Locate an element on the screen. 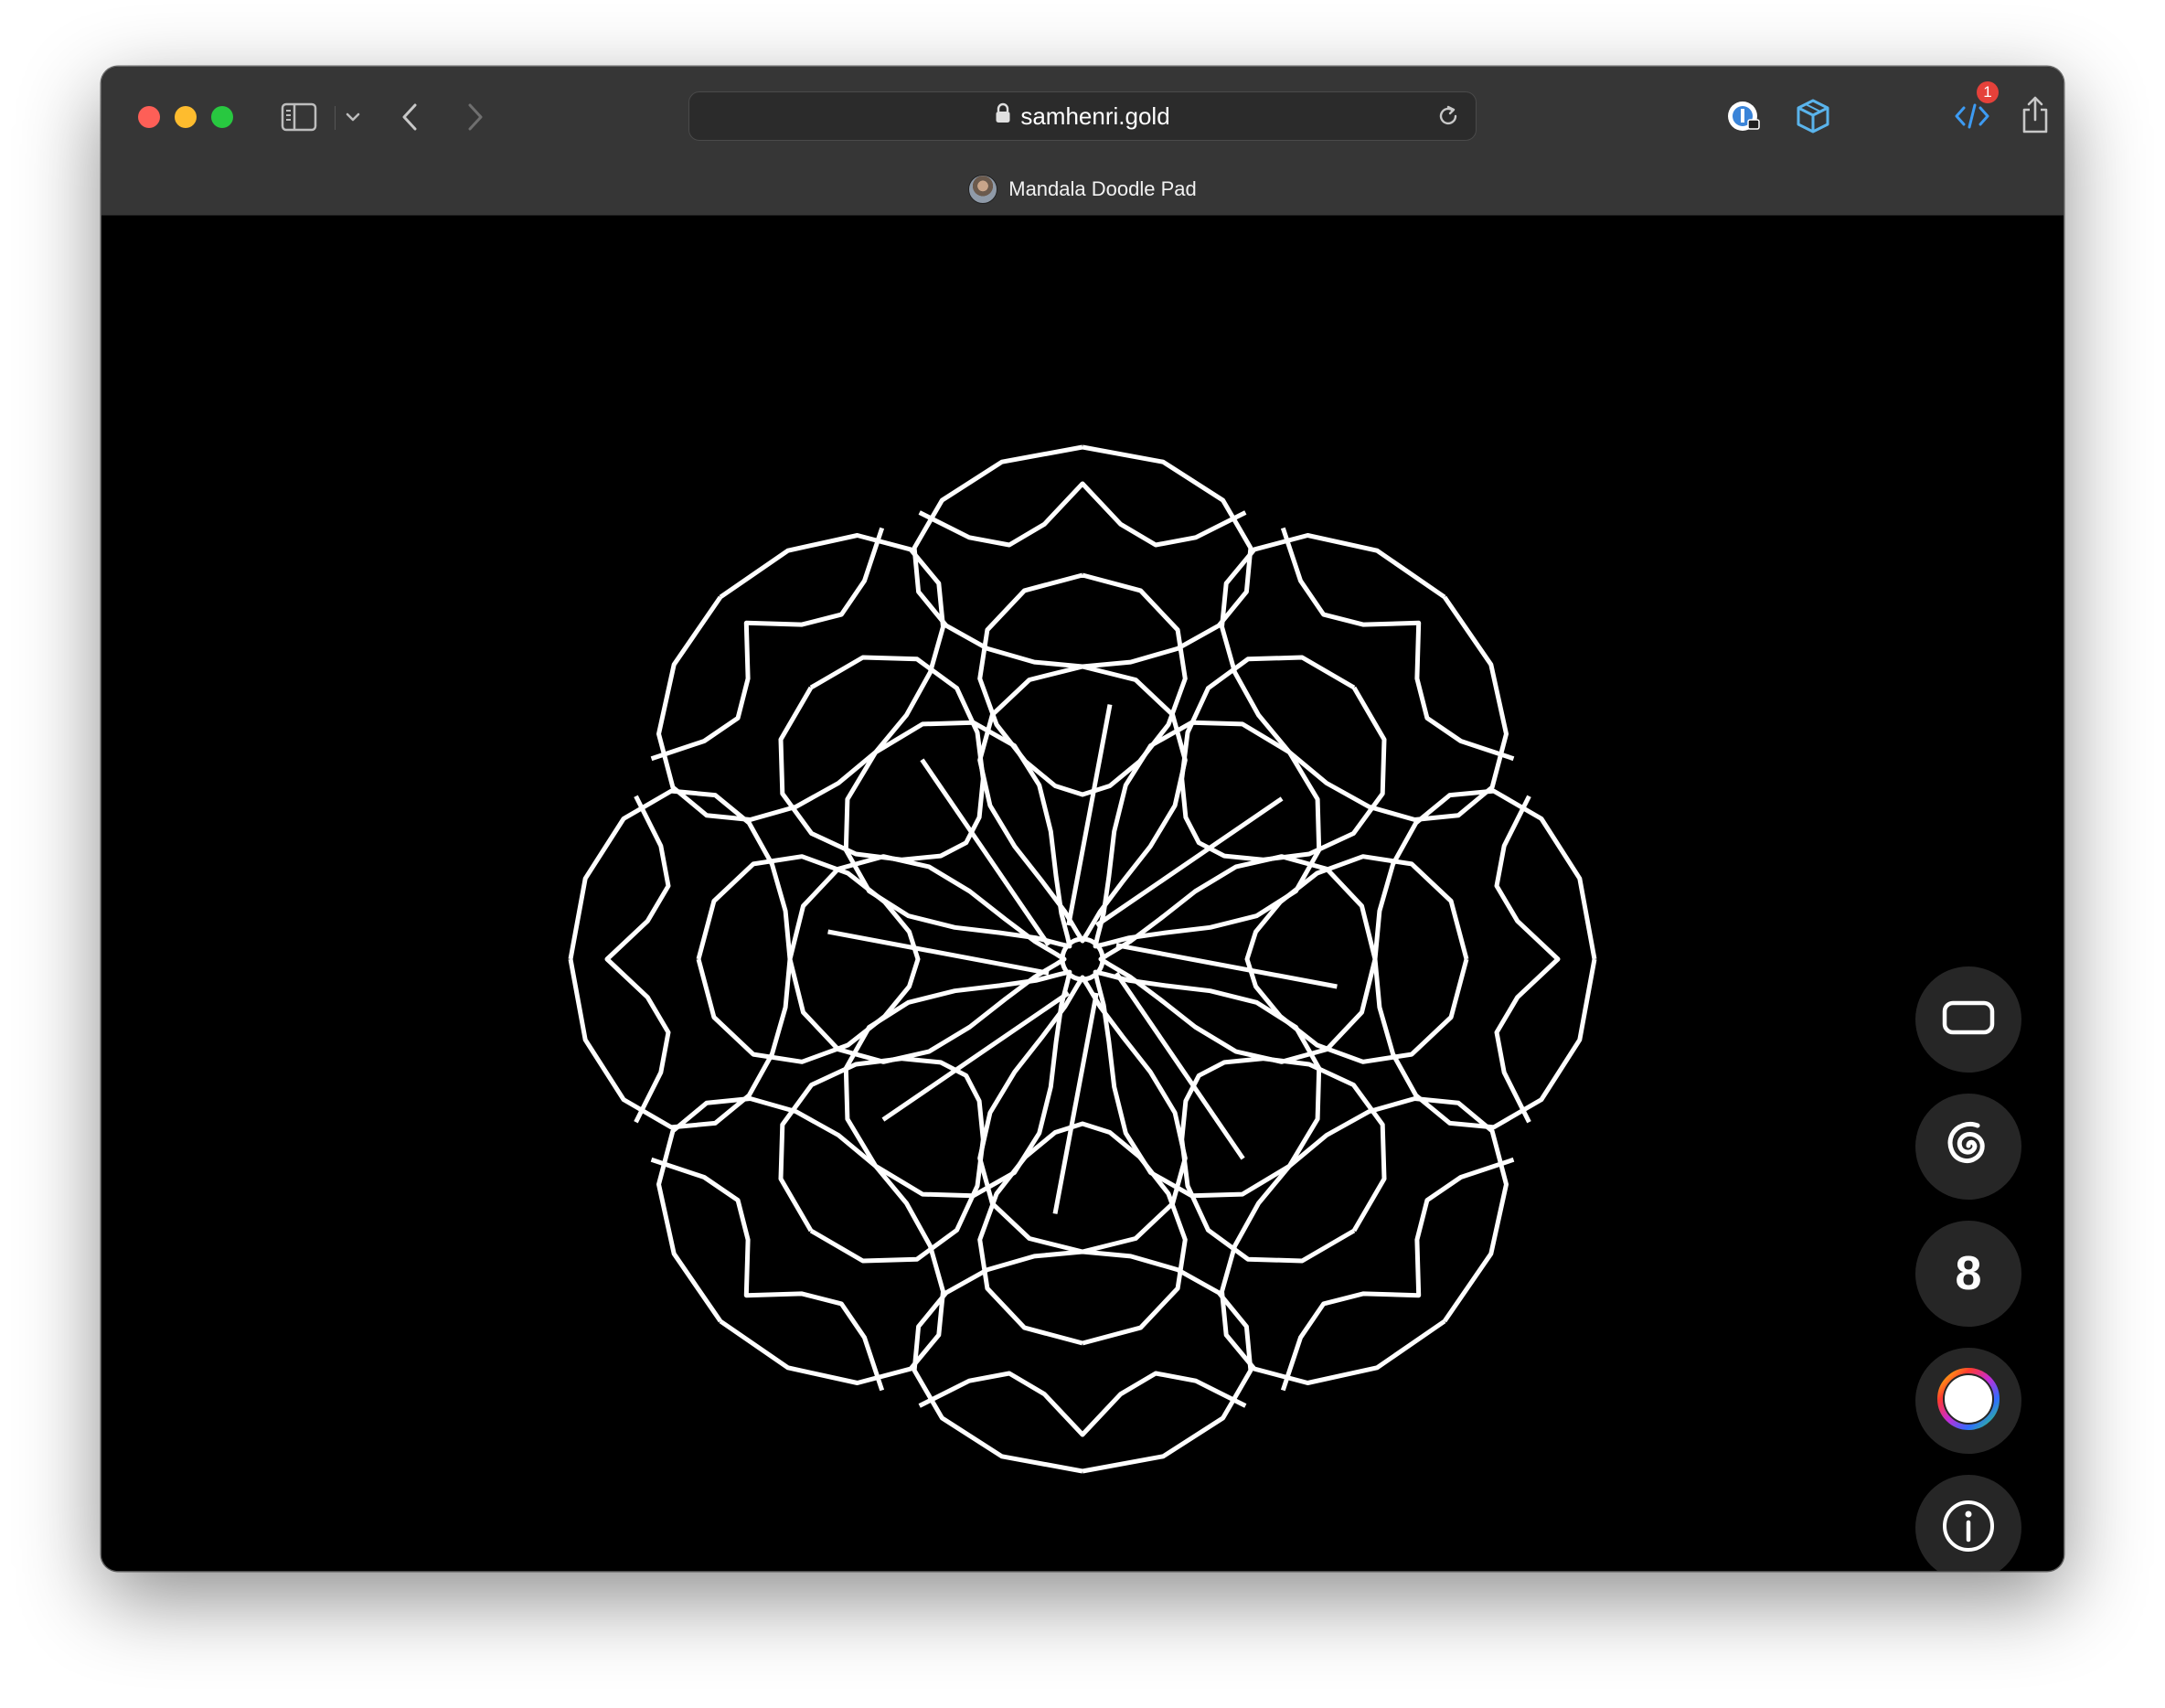 This screenshot has width=2165, height=1708. chevron-down-icon is located at coordinates (353, 117).